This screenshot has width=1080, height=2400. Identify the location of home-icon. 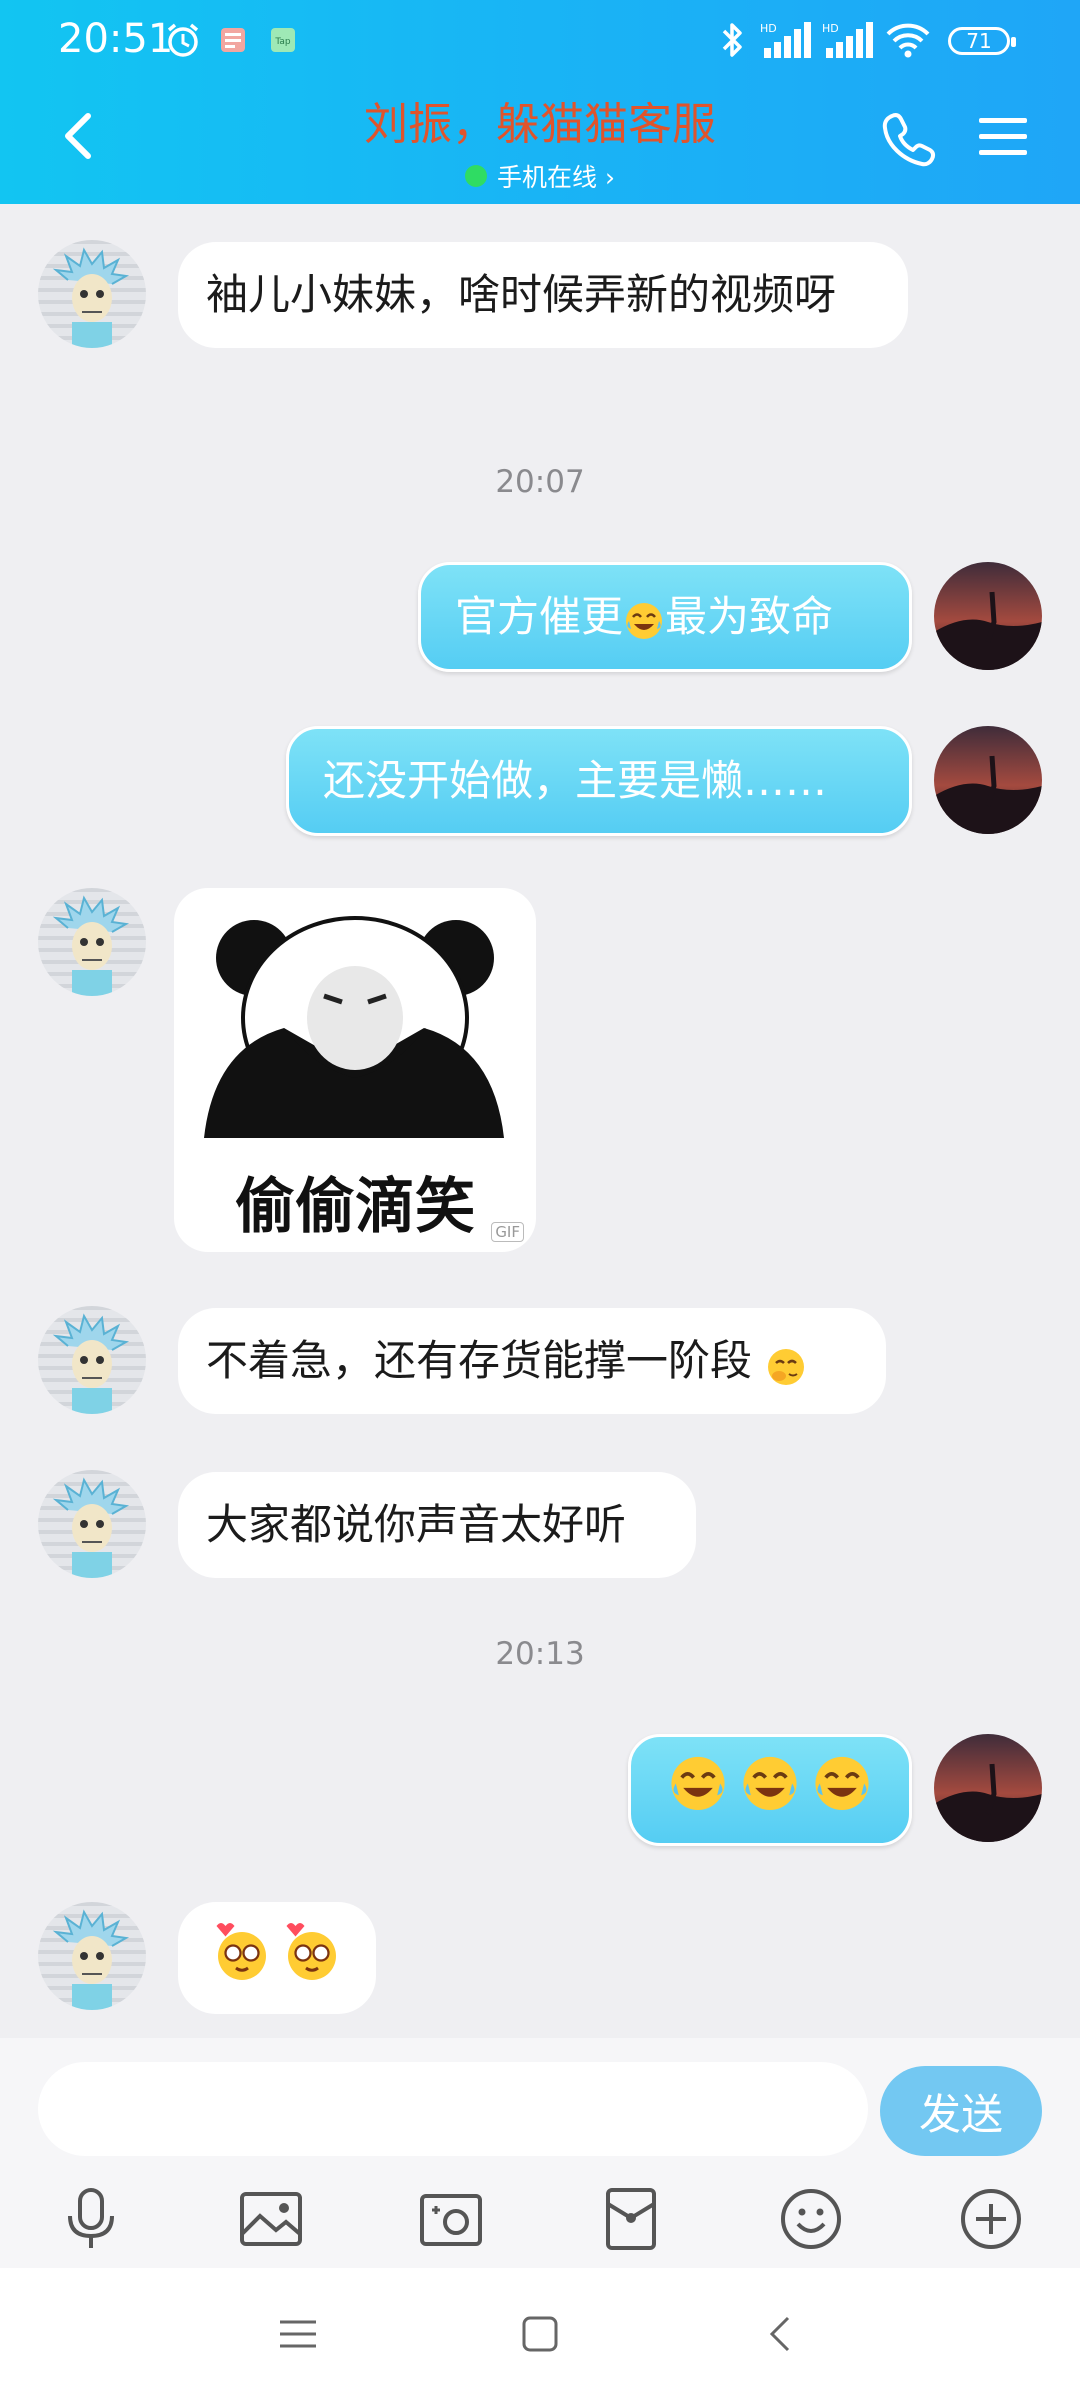
(540, 2334).